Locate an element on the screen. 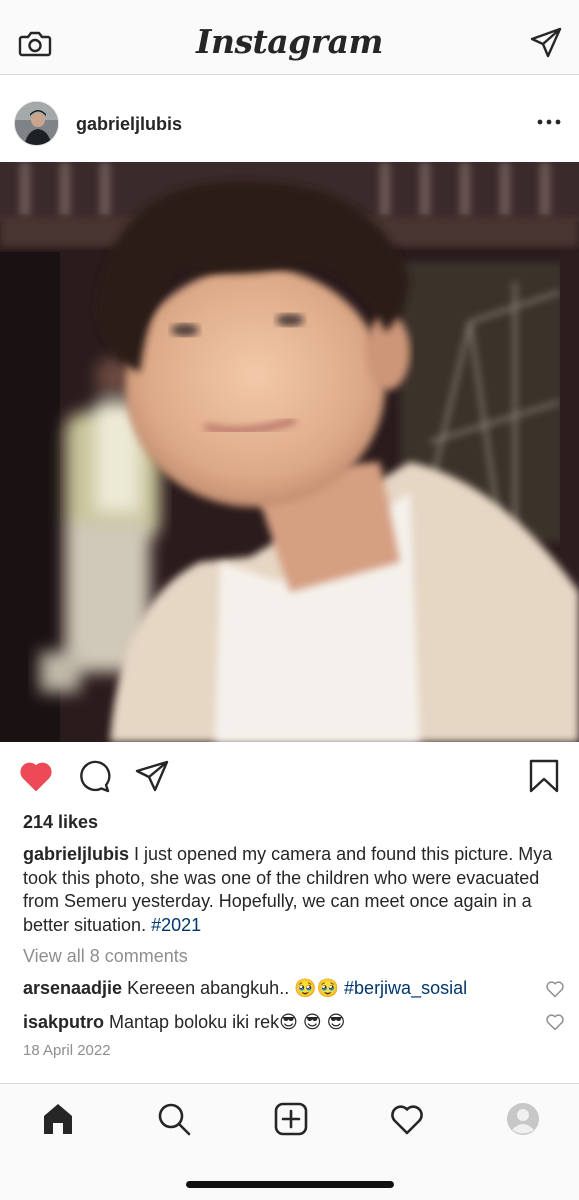  profile-avatar-icon is located at coordinates (523, 1119).